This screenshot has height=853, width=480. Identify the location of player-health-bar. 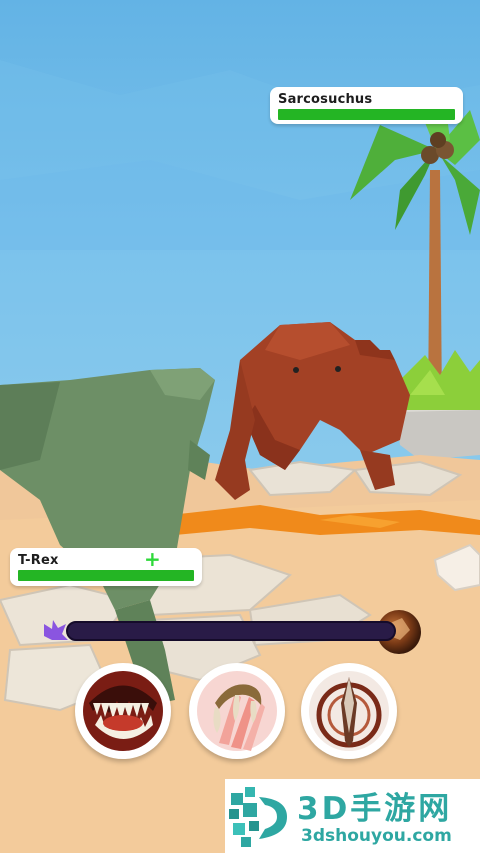
(106, 575).